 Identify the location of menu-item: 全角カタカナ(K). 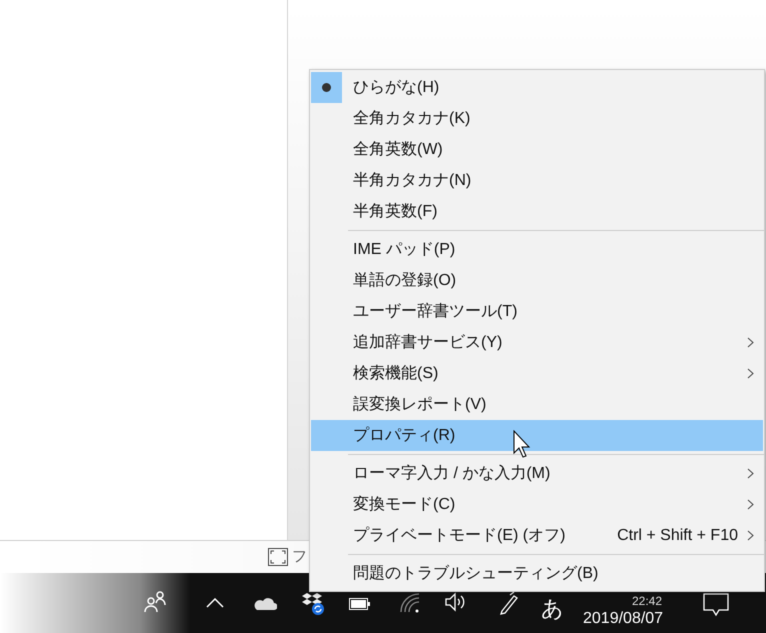
(537, 118).